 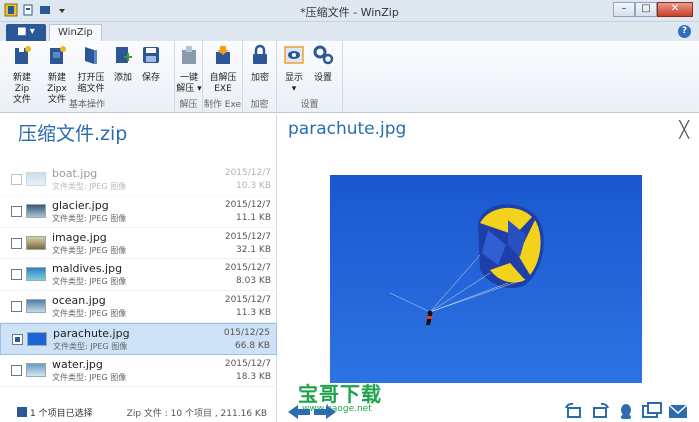 I want to click on ribbon-group-settings: 显示 ▾ 设置 设置, so click(x=310, y=77).